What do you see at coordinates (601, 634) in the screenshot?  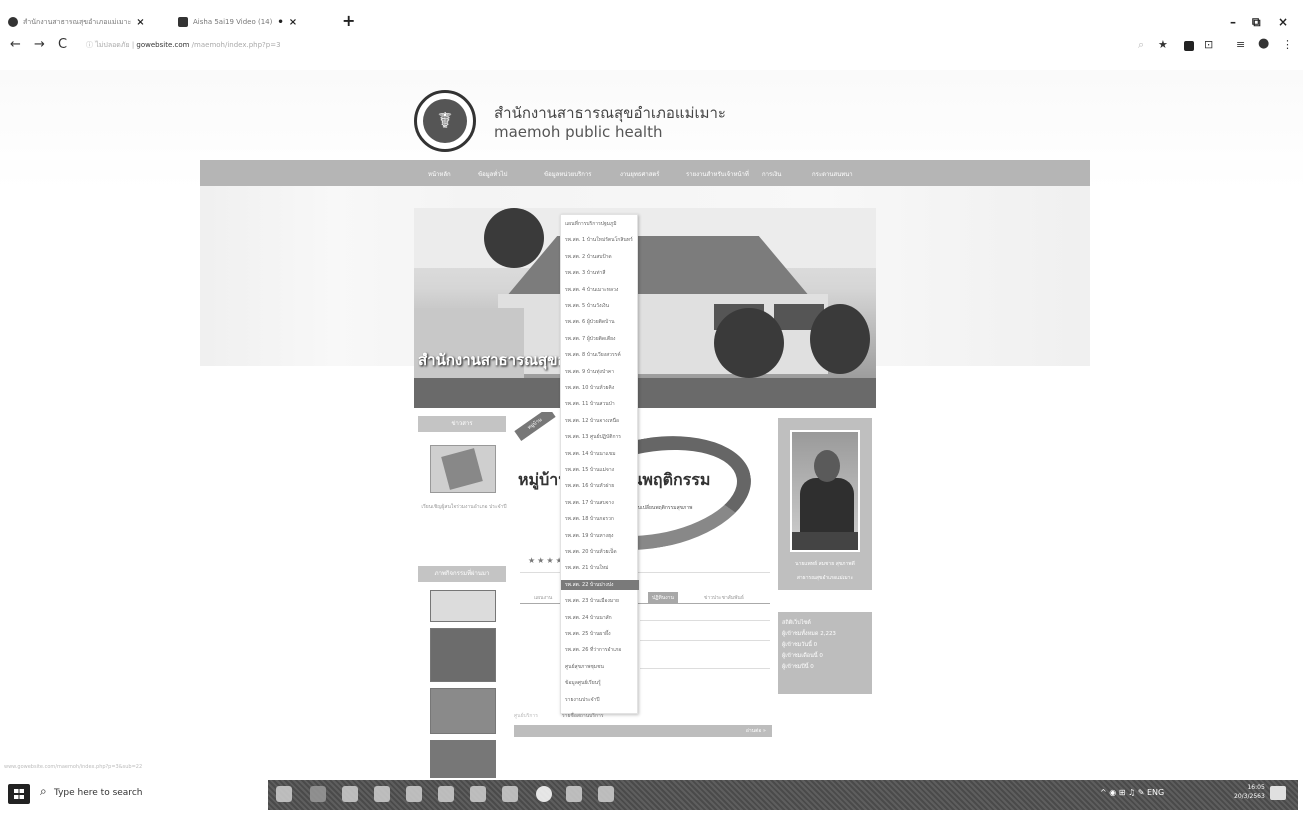 I see `dropdown-item: รพ.สต. 25 บ้านผาผึ้ง` at bounding box center [601, 634].